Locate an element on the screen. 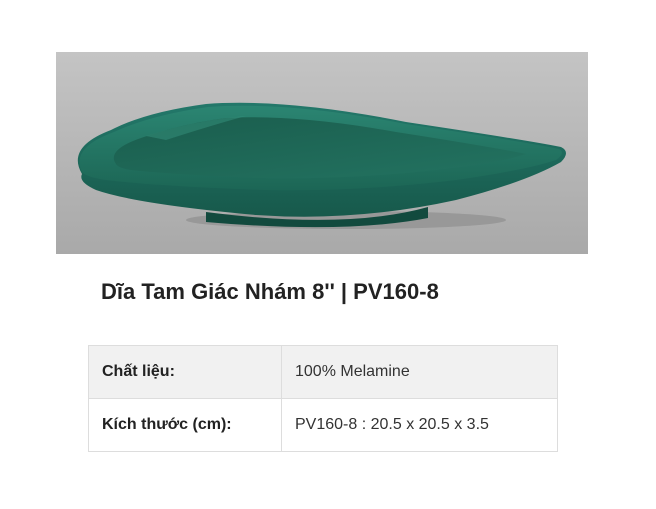 The width and height of the screenshot is (656, 509). spec-value-material: 100% Melamine is located at coordinates (419, 372).